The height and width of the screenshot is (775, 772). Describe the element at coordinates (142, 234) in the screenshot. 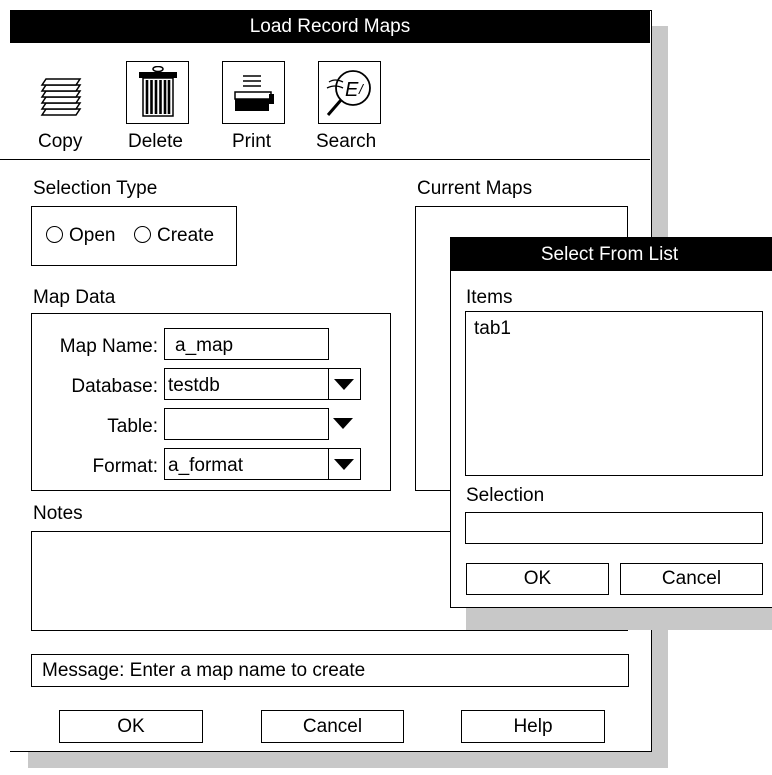

I see `radio-create-circle` at that location.